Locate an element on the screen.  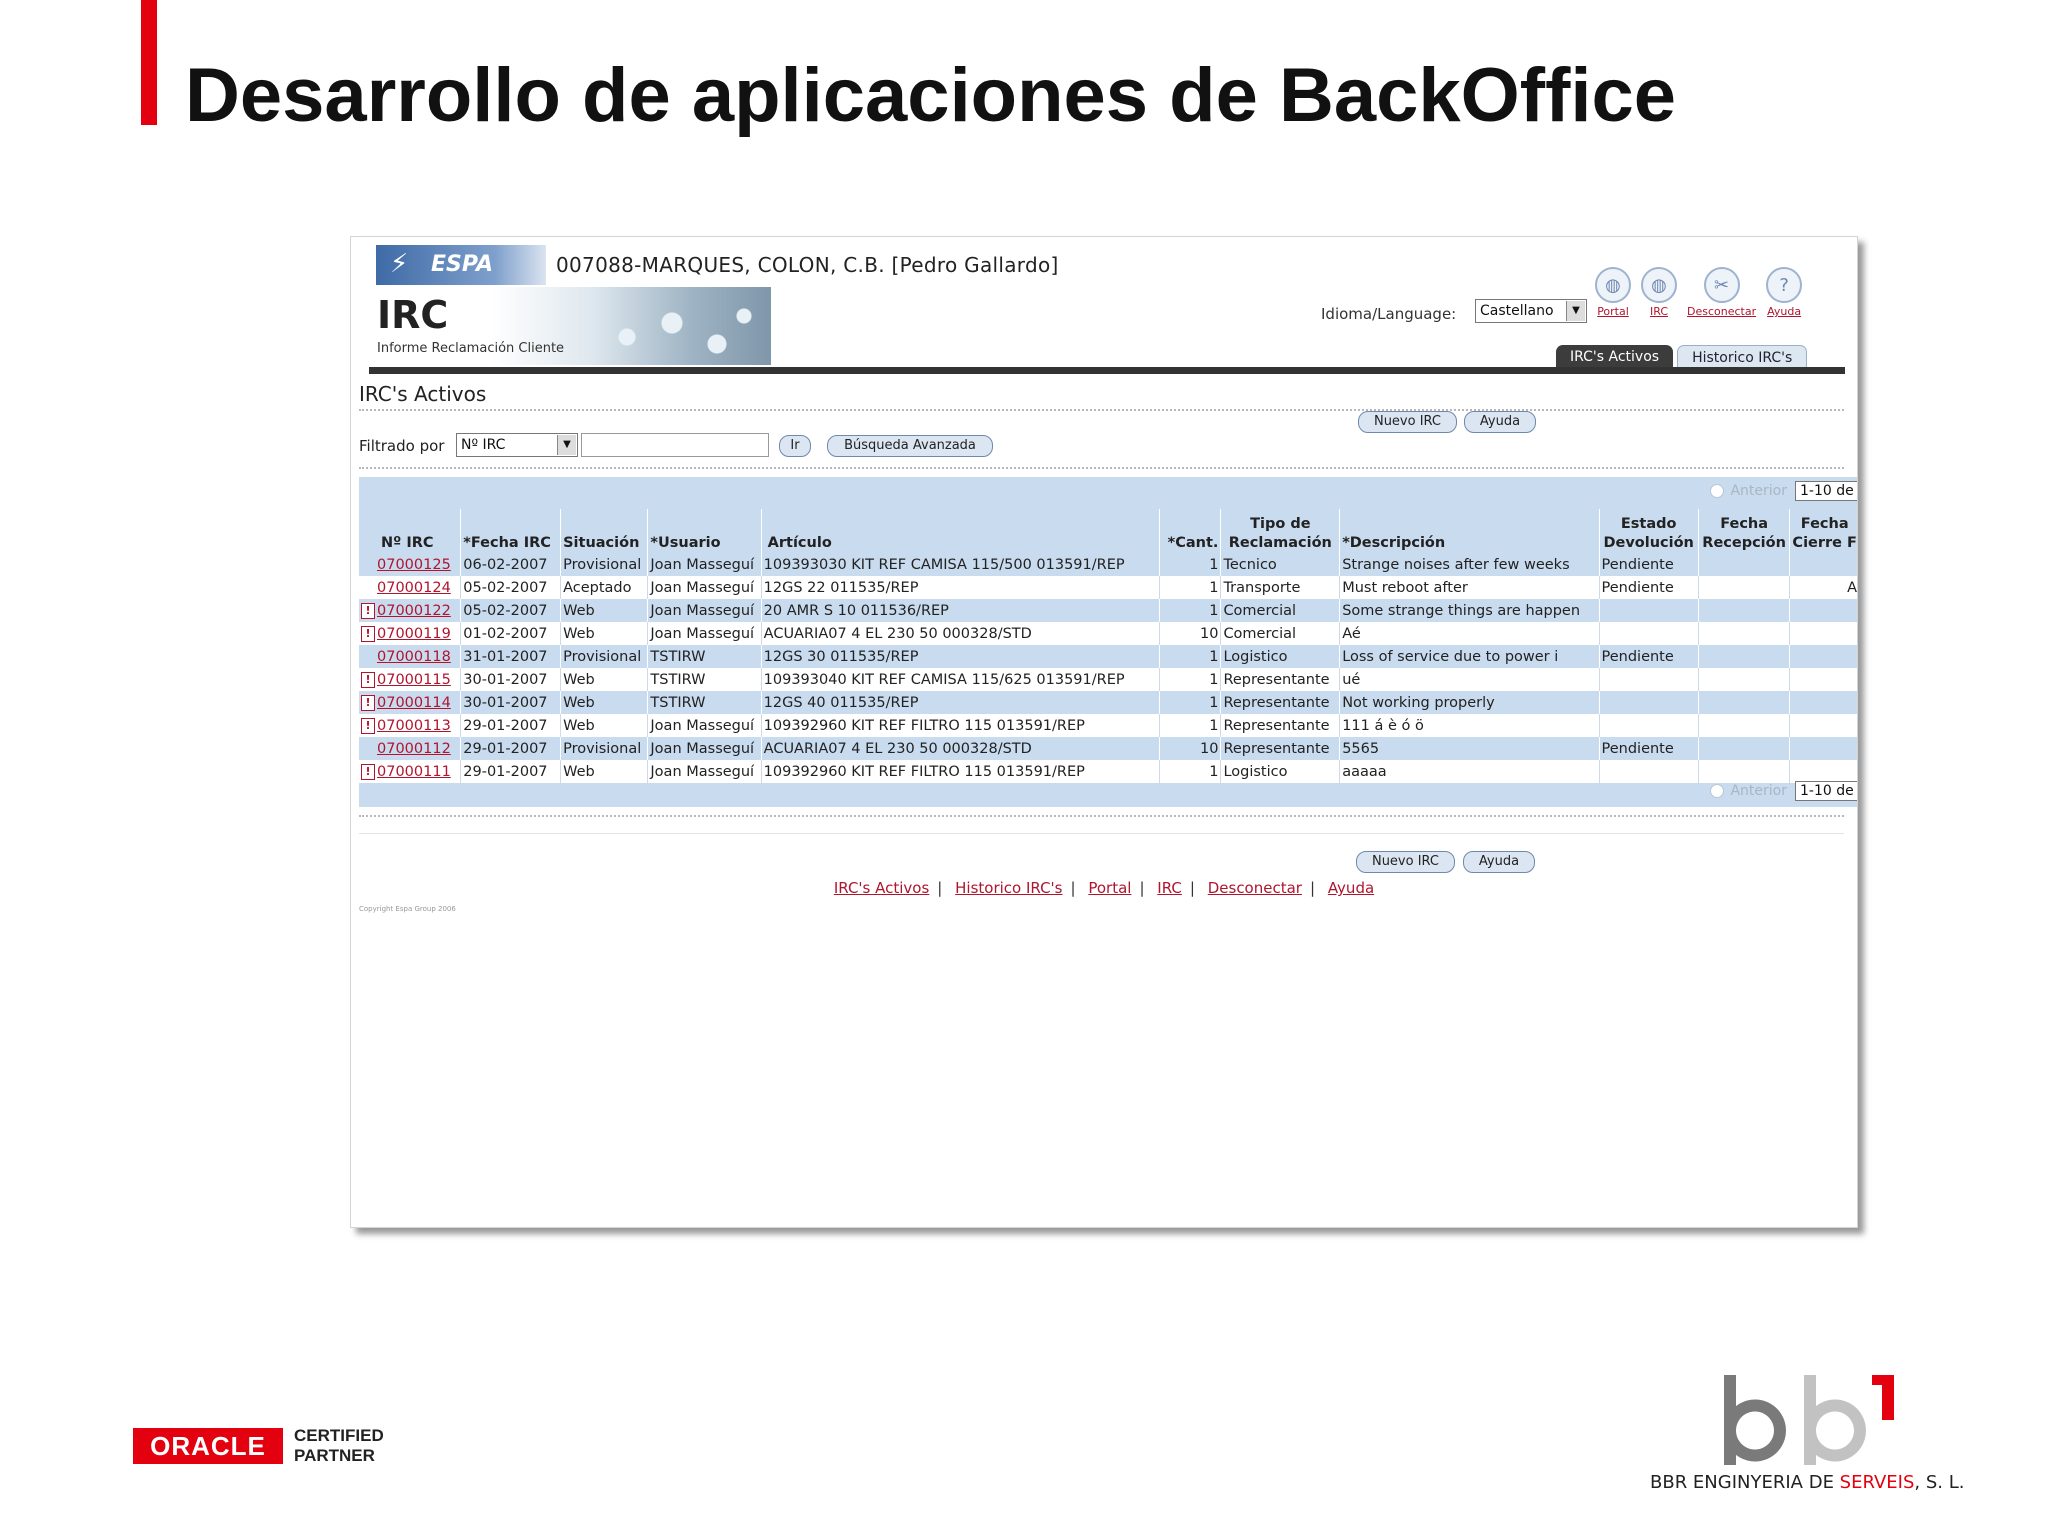
advanced-search-button: Búsqueda Avanzada is located at coordinates (910, 446).